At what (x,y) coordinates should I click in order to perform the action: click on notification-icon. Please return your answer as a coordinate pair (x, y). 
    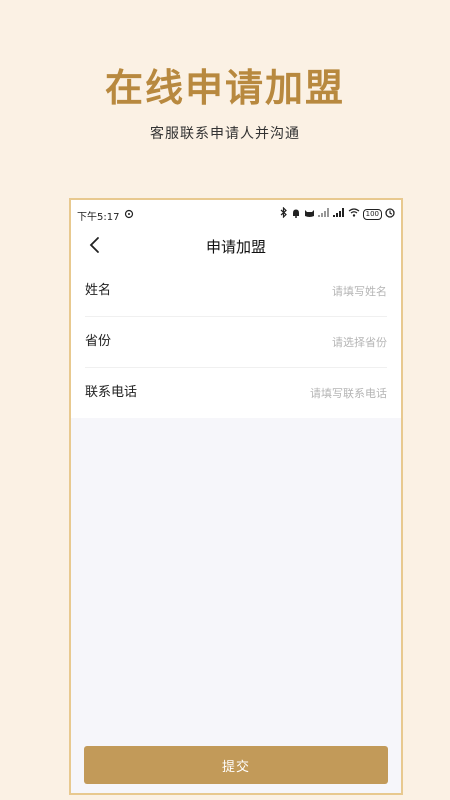
    Looking at the image, I should click on (296, 214).